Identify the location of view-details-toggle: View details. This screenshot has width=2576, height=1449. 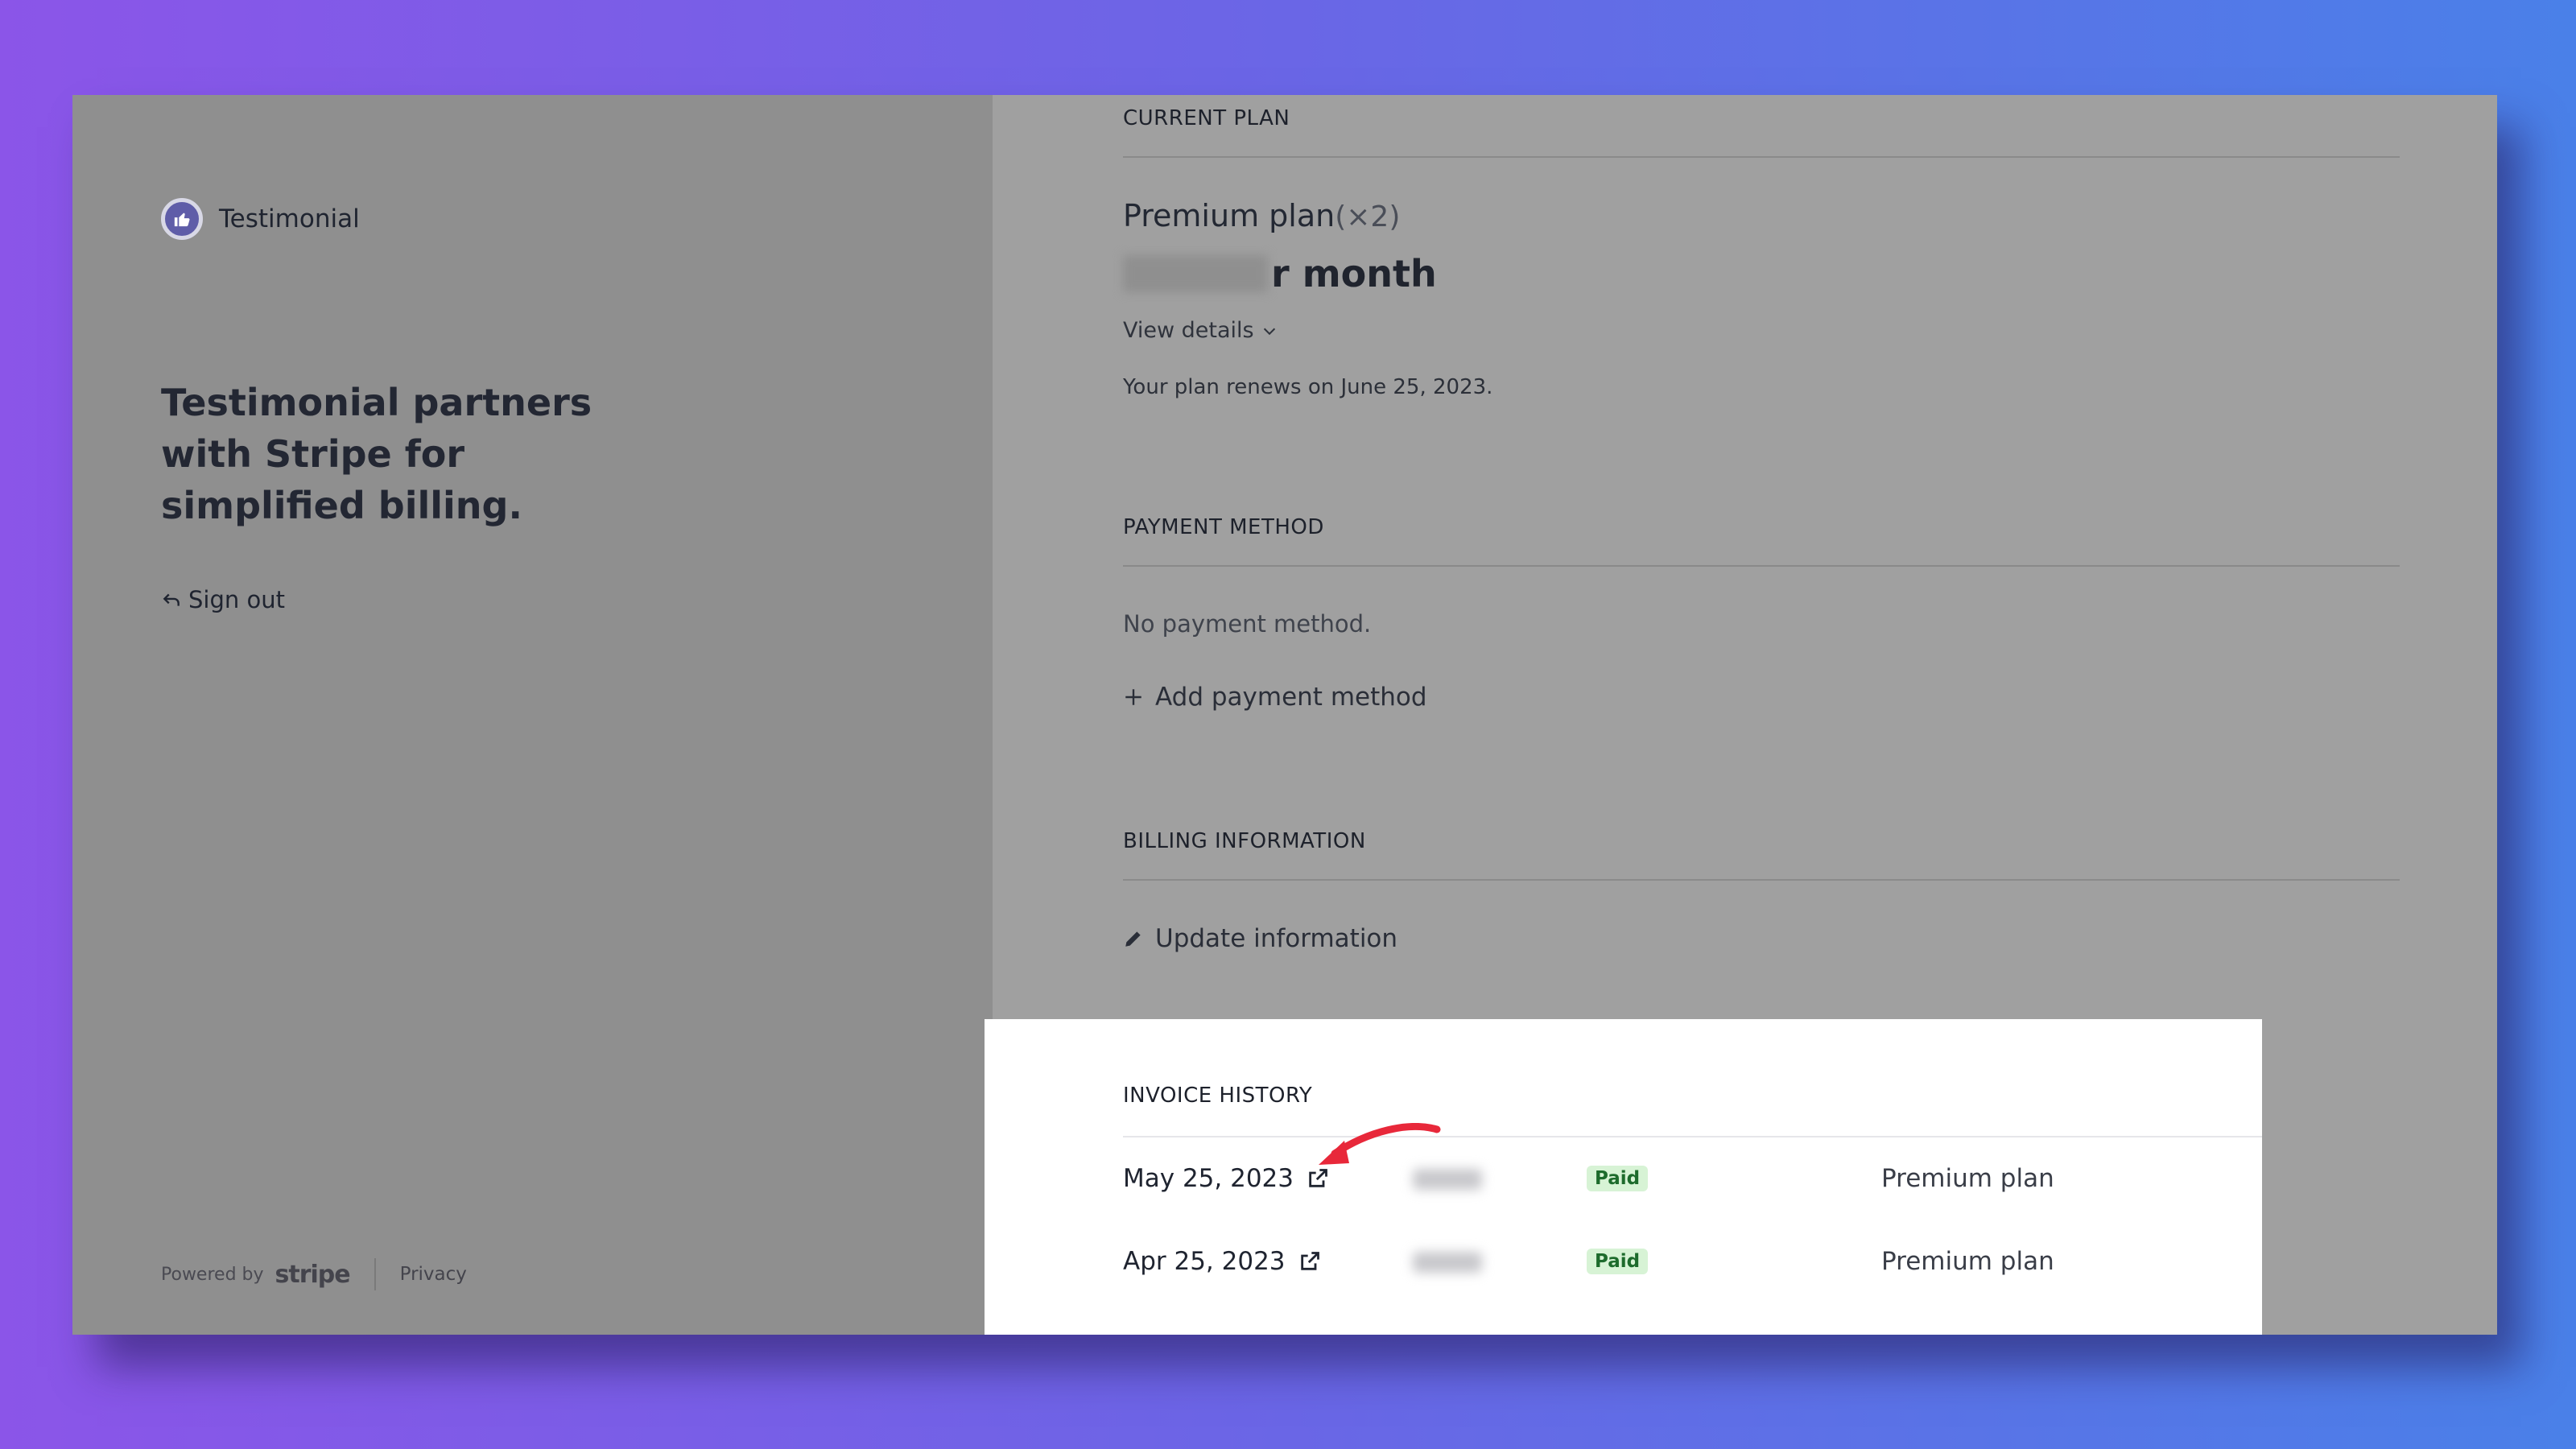
(1200, 330).